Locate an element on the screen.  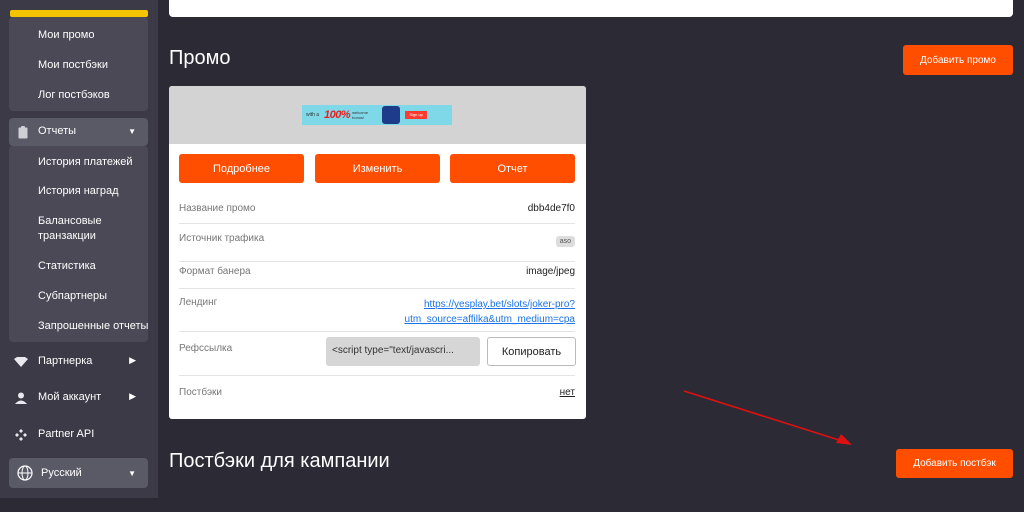
annotation-arrow is located at coordinates (767, 417).